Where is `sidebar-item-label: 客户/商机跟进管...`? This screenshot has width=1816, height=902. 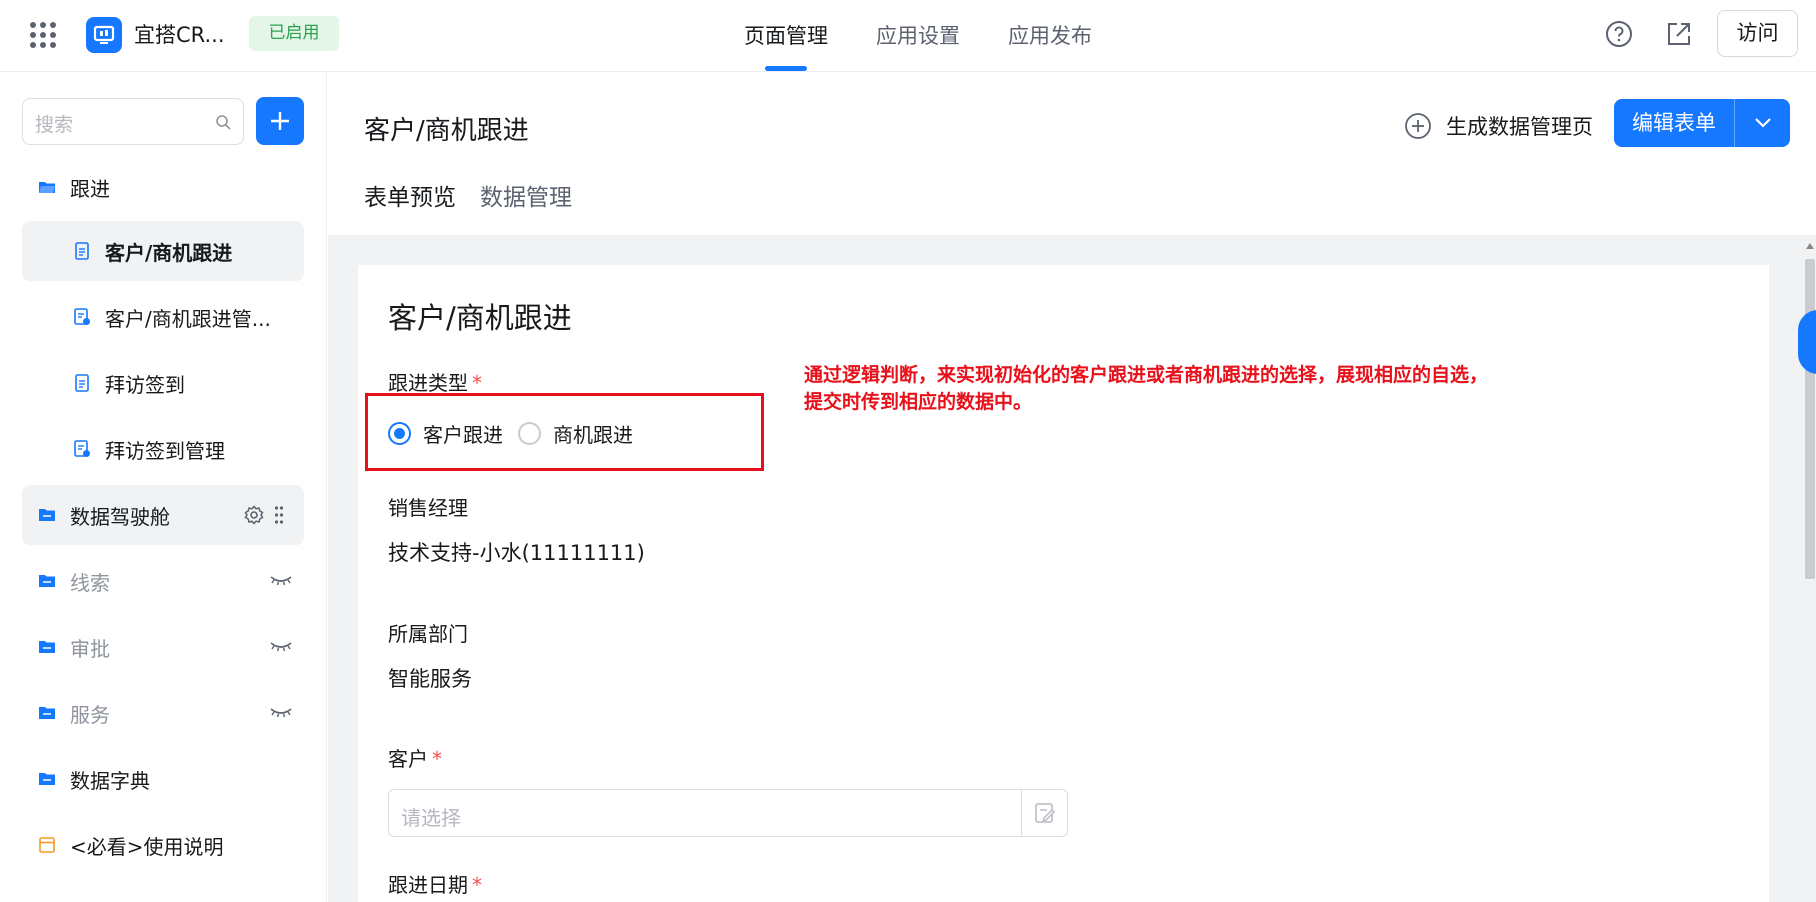
sidebar-item-label: 客户/商机跟进管... is located at coordinates (188, 318).